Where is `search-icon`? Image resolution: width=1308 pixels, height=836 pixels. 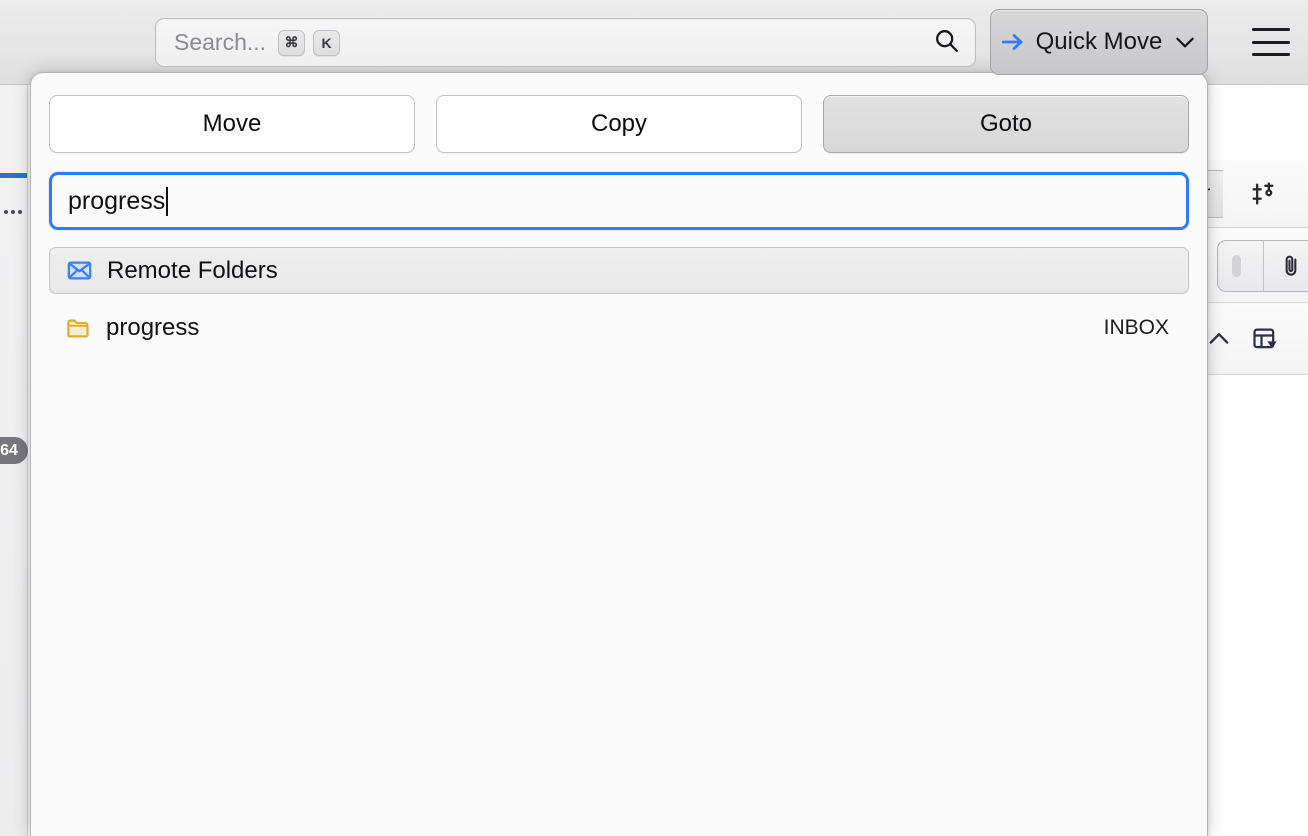
search-icon is located at coordinates (946, 43).